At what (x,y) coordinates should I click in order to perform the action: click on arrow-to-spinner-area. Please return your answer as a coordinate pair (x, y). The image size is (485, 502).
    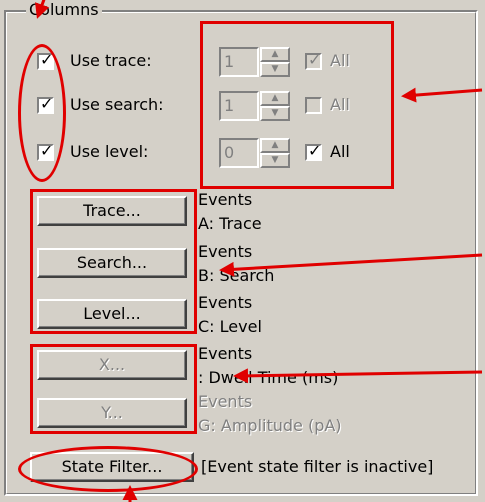
    Looking at the image, I should click on (442, 95).